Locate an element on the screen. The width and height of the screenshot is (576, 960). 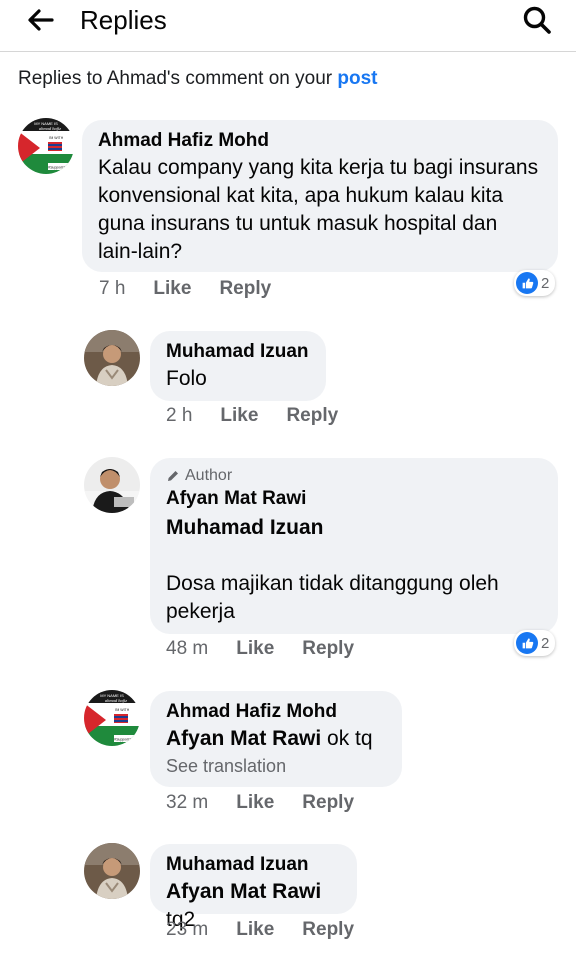
reply-time: 23 m is located at coordinates (187, 929).